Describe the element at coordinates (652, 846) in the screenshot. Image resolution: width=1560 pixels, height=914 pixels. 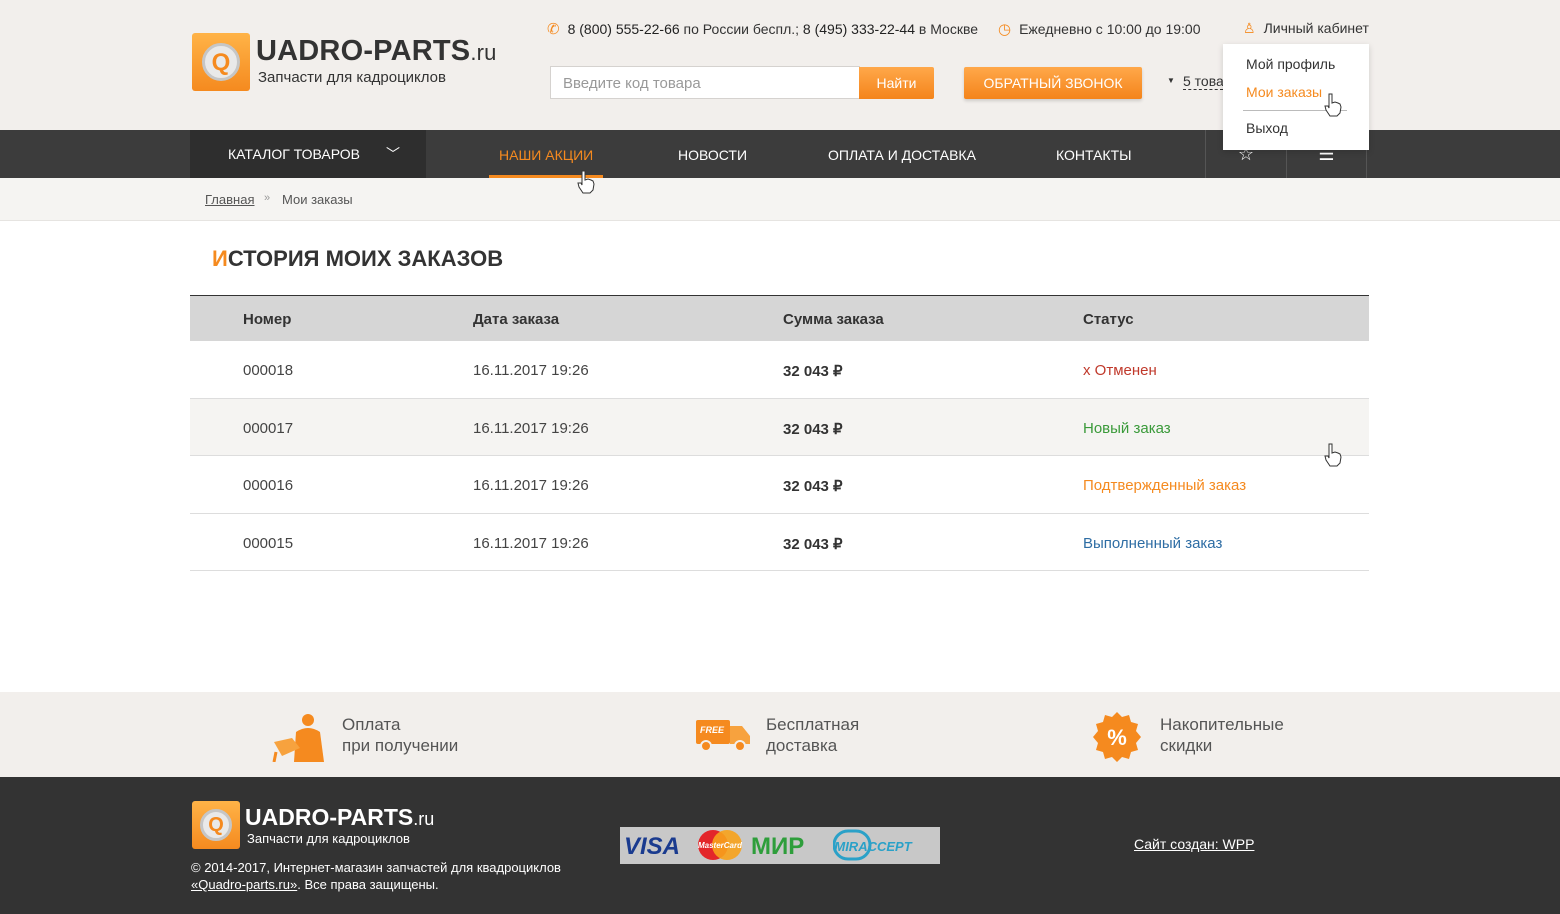
I see `visa-logo: VISA` at that location.